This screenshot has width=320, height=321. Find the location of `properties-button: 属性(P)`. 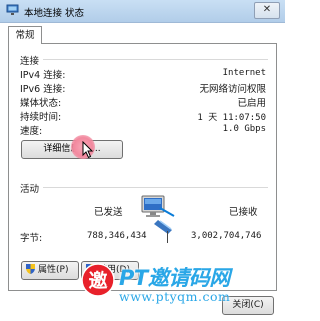

properties-button: 属性(P) is located at coordinates (50, 270).